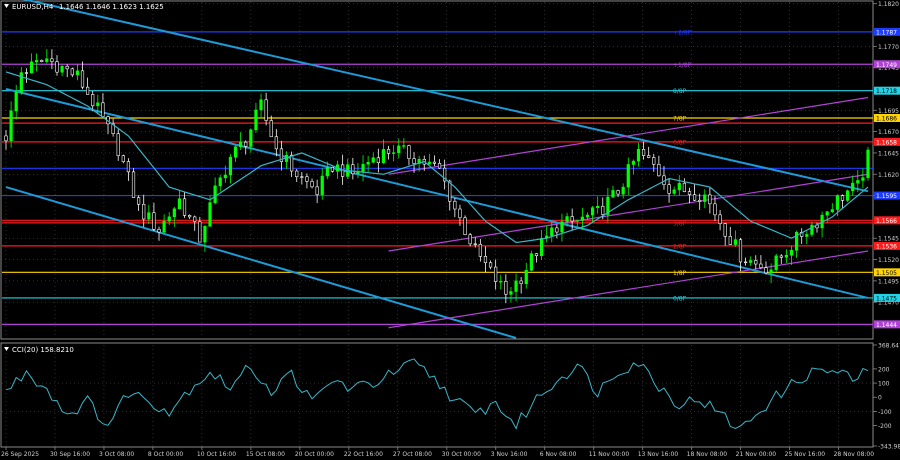  Describe the element at coordinates (116, 454) in the screenshot. I see `time-tick-label: 3 Oct 08:00` at that location.